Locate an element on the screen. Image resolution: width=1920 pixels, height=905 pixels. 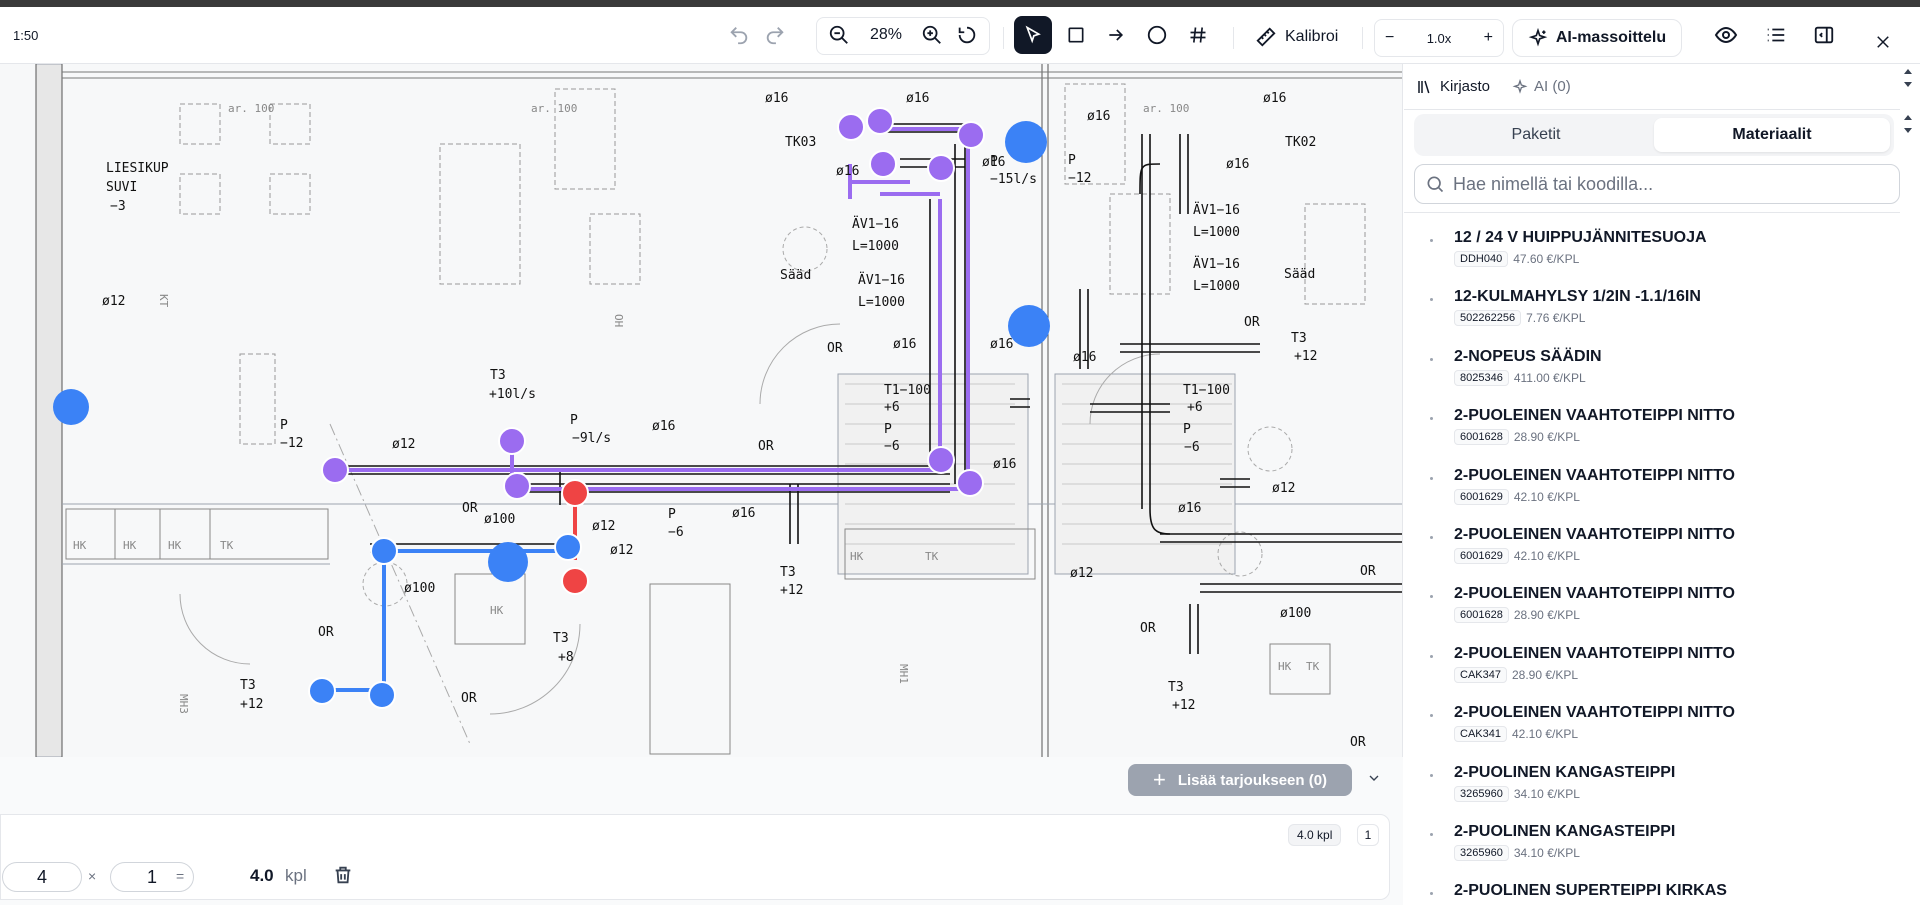
svg-text: Sääd is located at coordinates (795, 275).